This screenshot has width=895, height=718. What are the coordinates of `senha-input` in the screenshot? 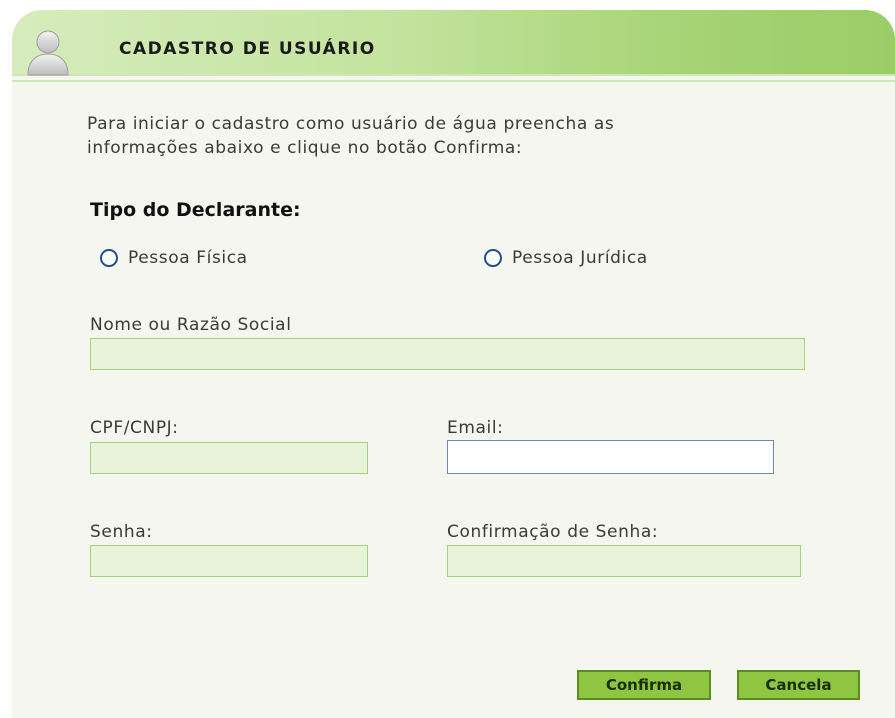 It's located at (229, 561).